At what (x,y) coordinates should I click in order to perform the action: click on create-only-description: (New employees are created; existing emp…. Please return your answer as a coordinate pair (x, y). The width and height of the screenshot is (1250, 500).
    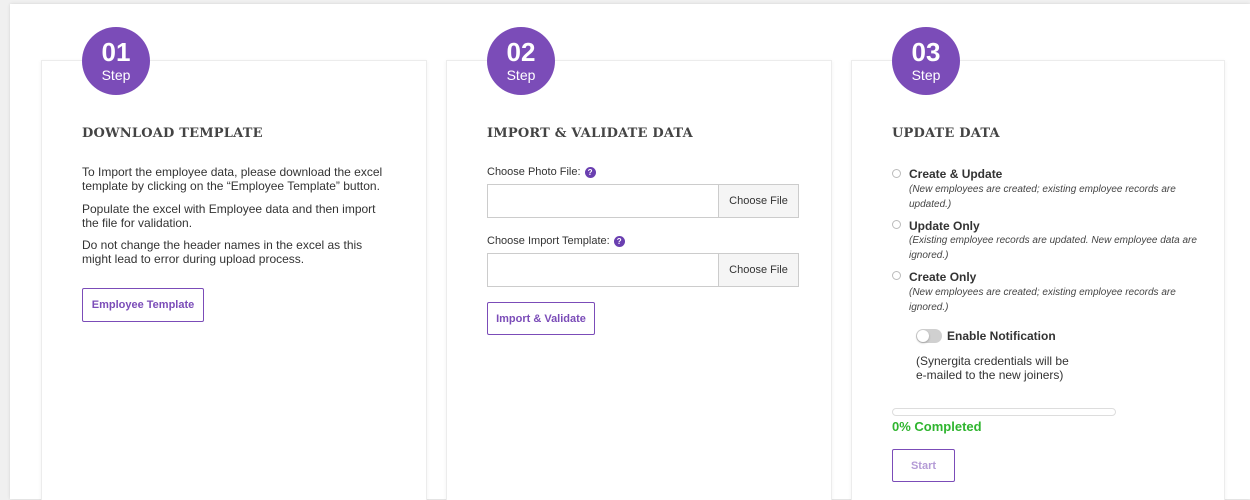
    Looking at the image, I should click on (1042, 300).